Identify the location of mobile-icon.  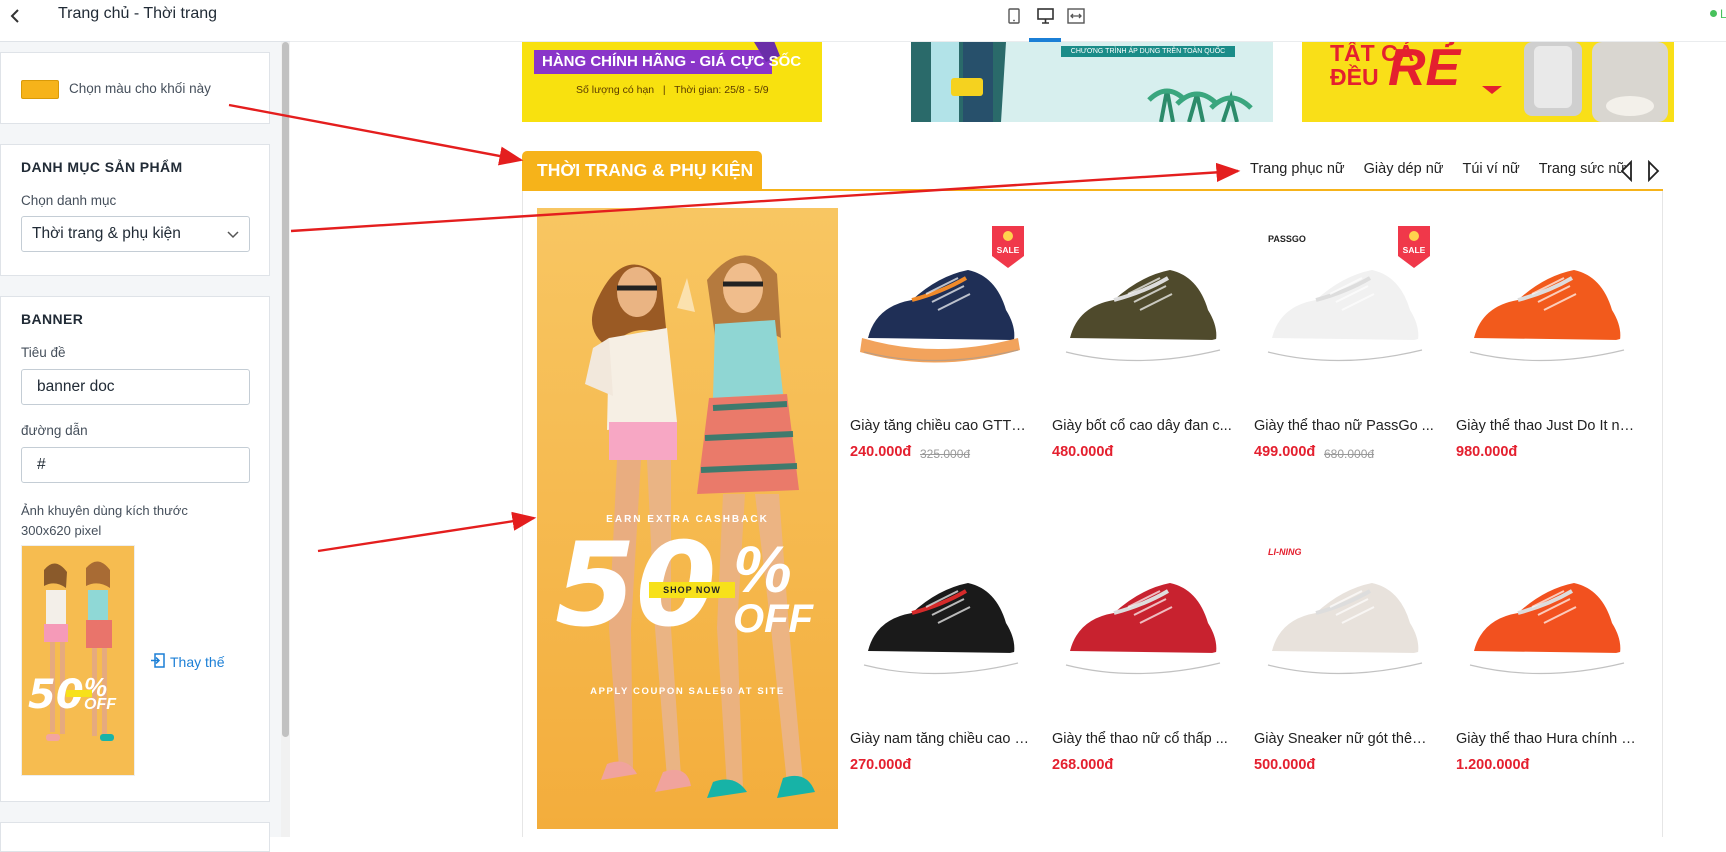
(1014, 16).